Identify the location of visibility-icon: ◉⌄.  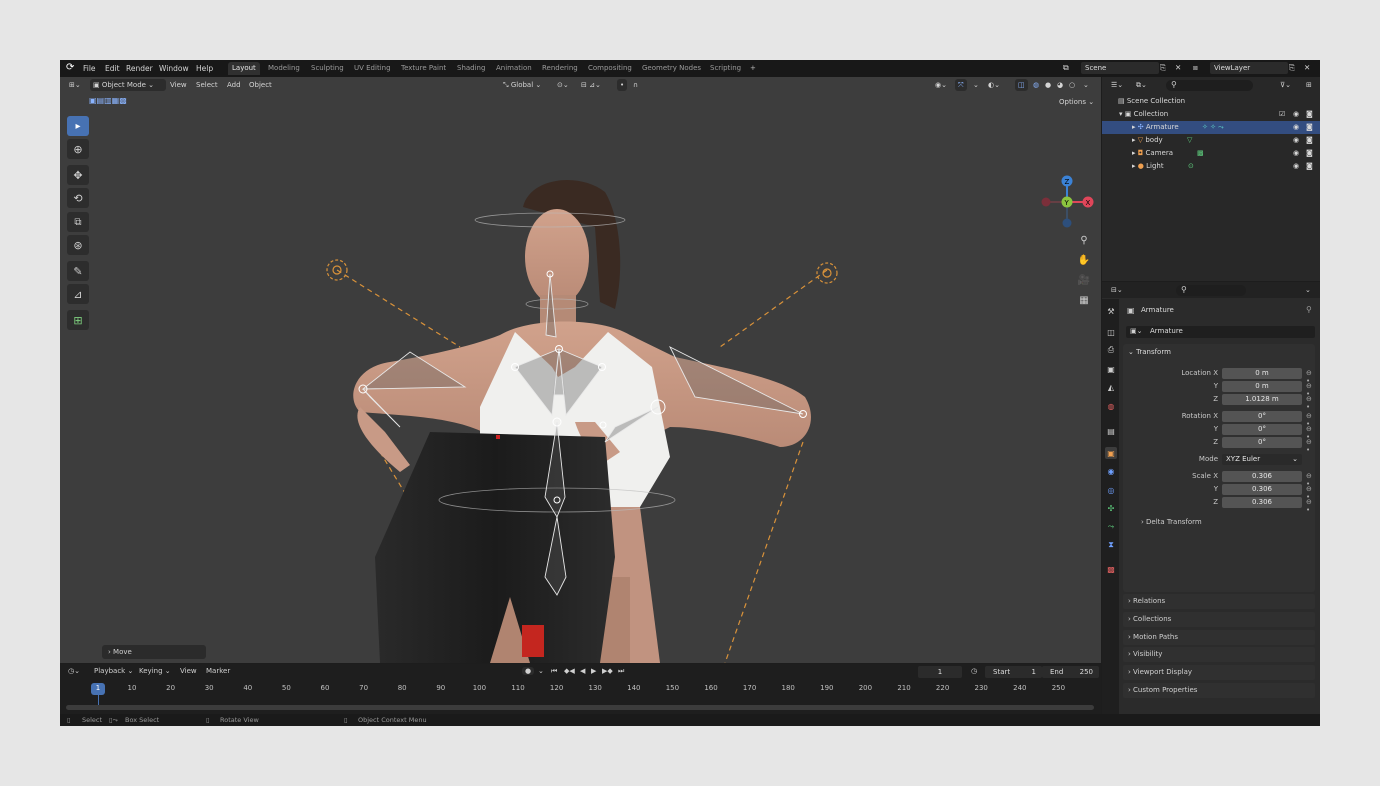
(941, 85).